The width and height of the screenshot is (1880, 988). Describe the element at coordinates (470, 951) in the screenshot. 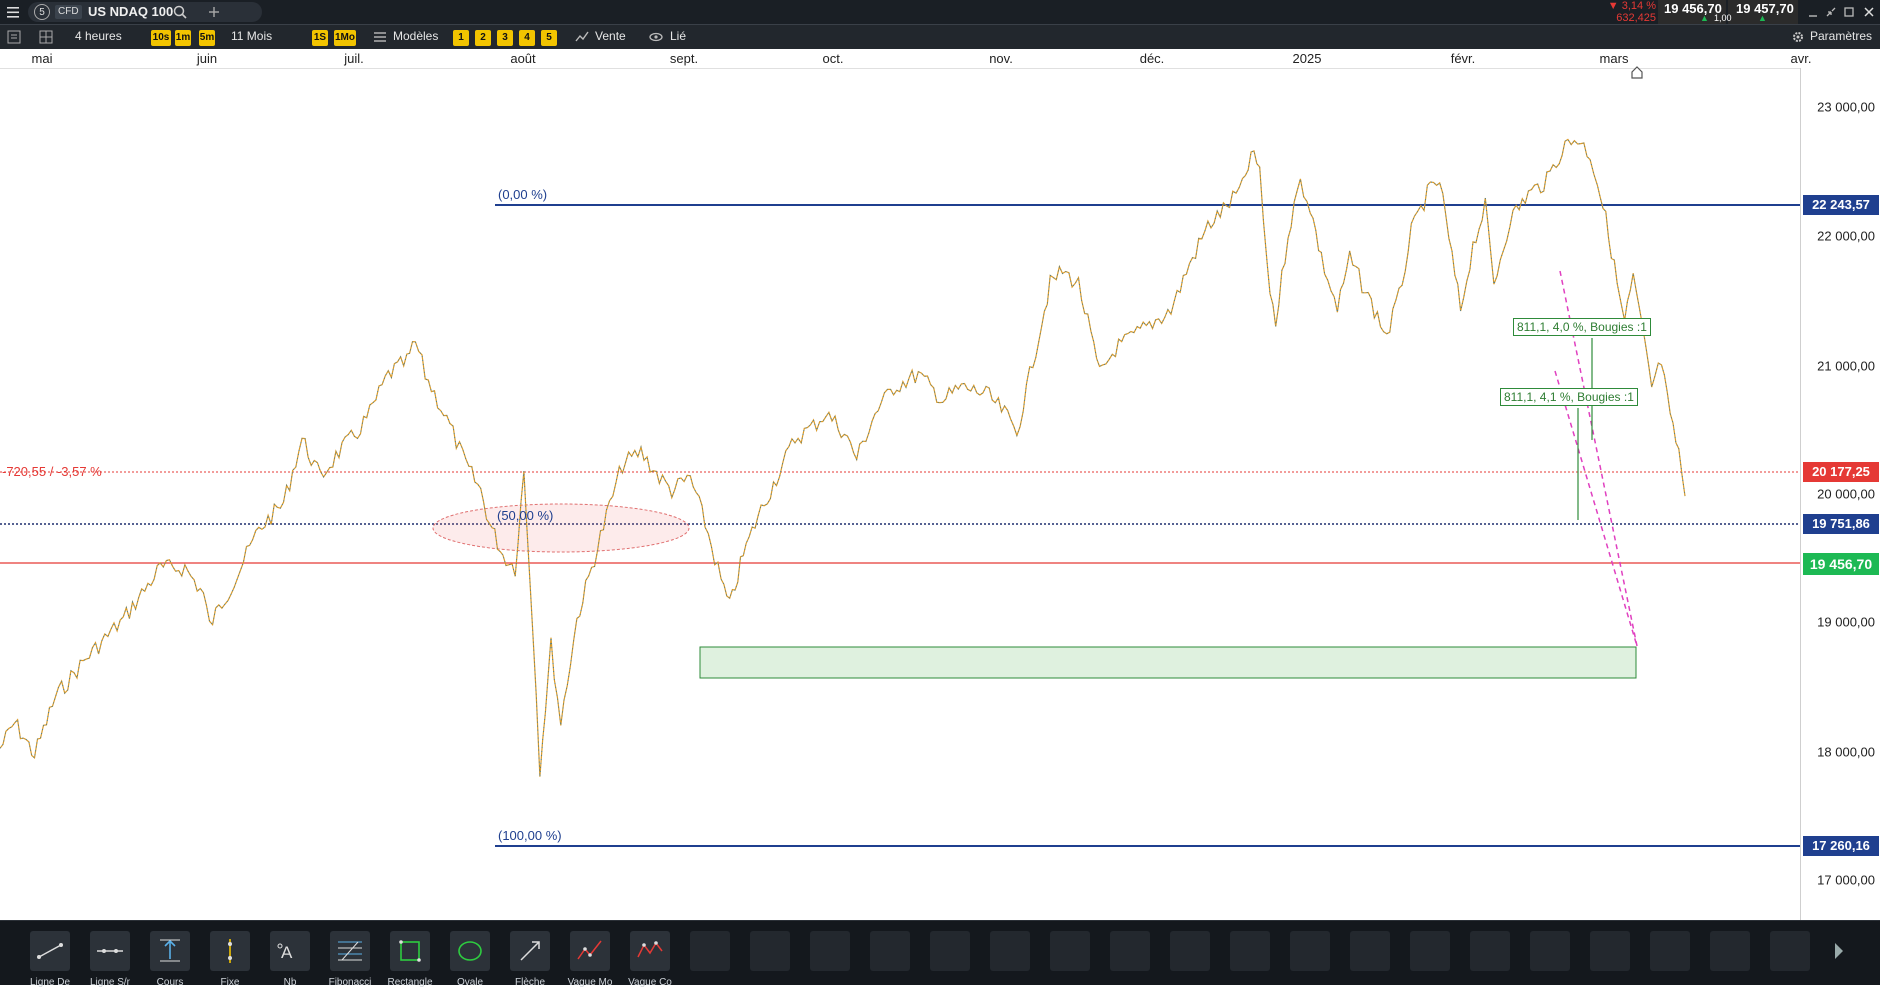

I see `ellipse-icon` at that location.